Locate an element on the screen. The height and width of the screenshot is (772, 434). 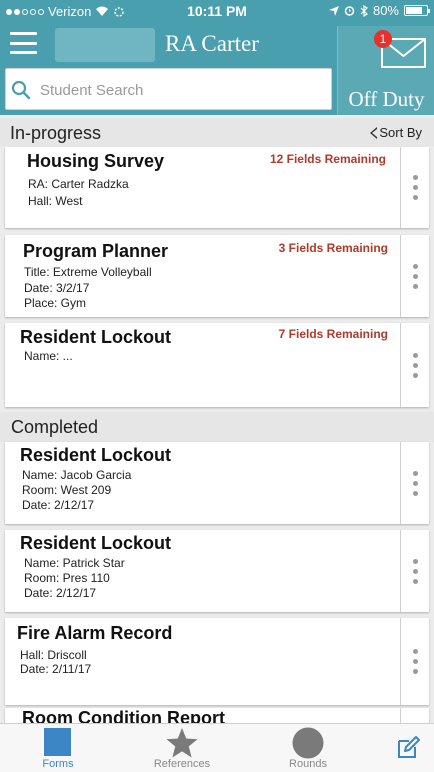
duty-status-label: Off Duty is located at coordinates (386, 99).